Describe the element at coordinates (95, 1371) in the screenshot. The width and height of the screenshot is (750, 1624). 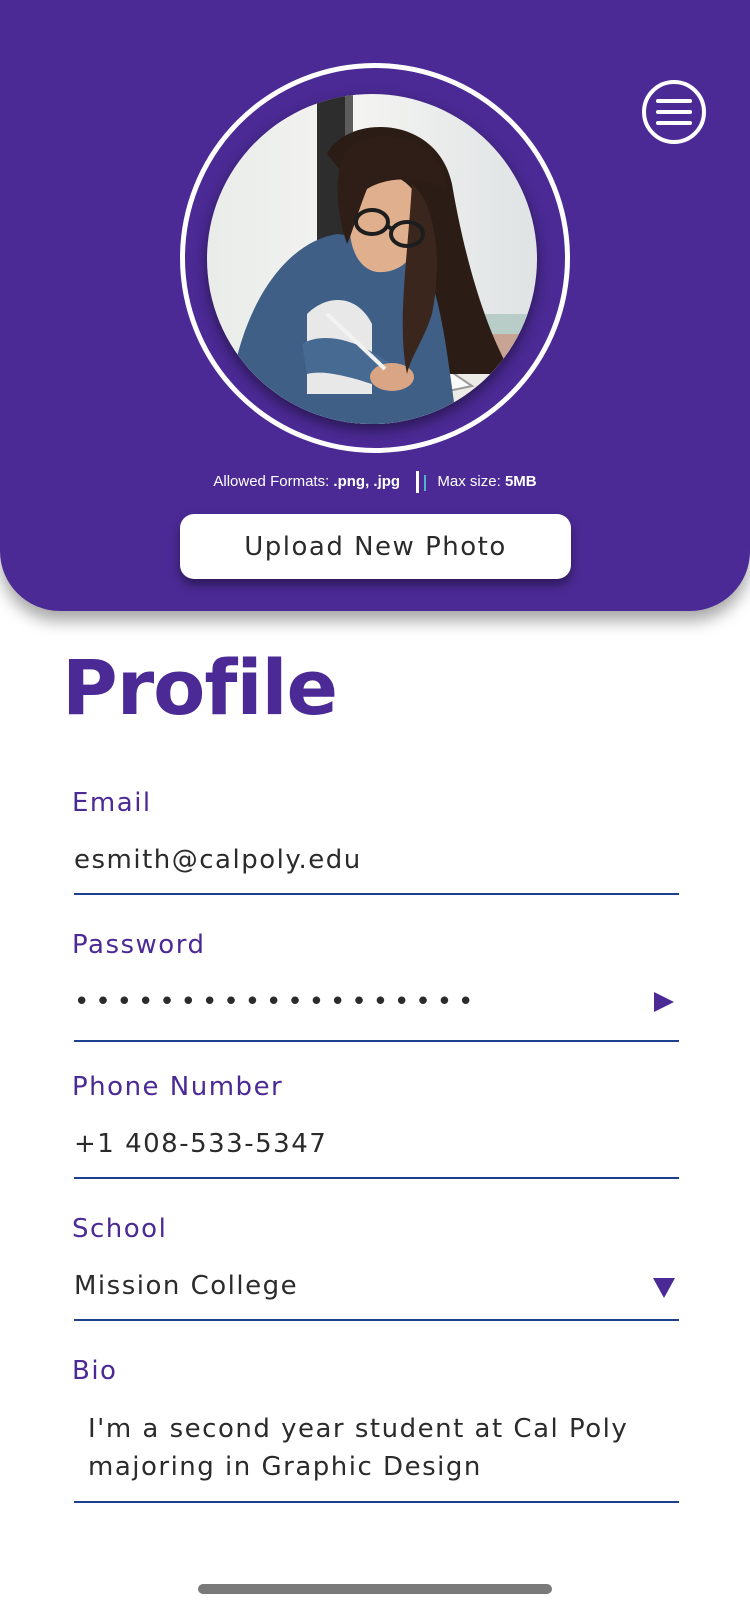
I see `bio-label: Bio` at that location.